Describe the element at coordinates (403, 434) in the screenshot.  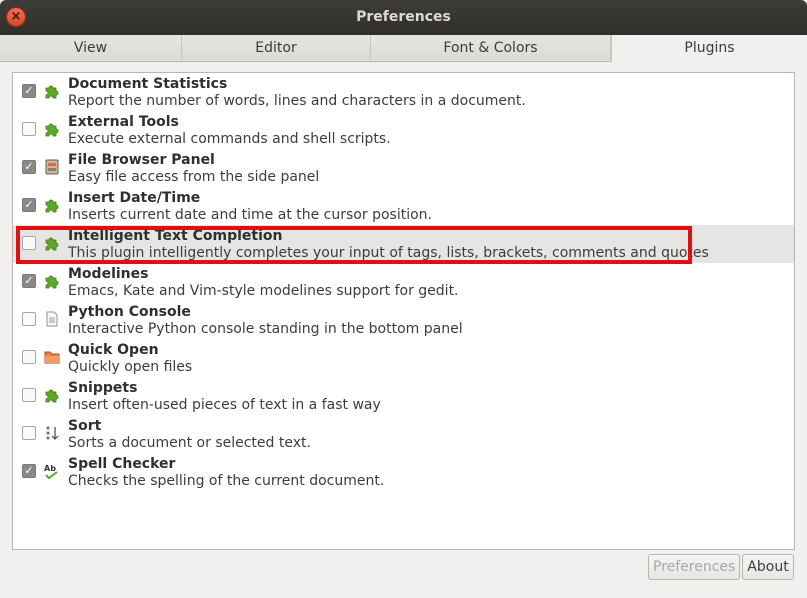
I see `plugin-row: Sort Sorts a document or selected text.` at that location.